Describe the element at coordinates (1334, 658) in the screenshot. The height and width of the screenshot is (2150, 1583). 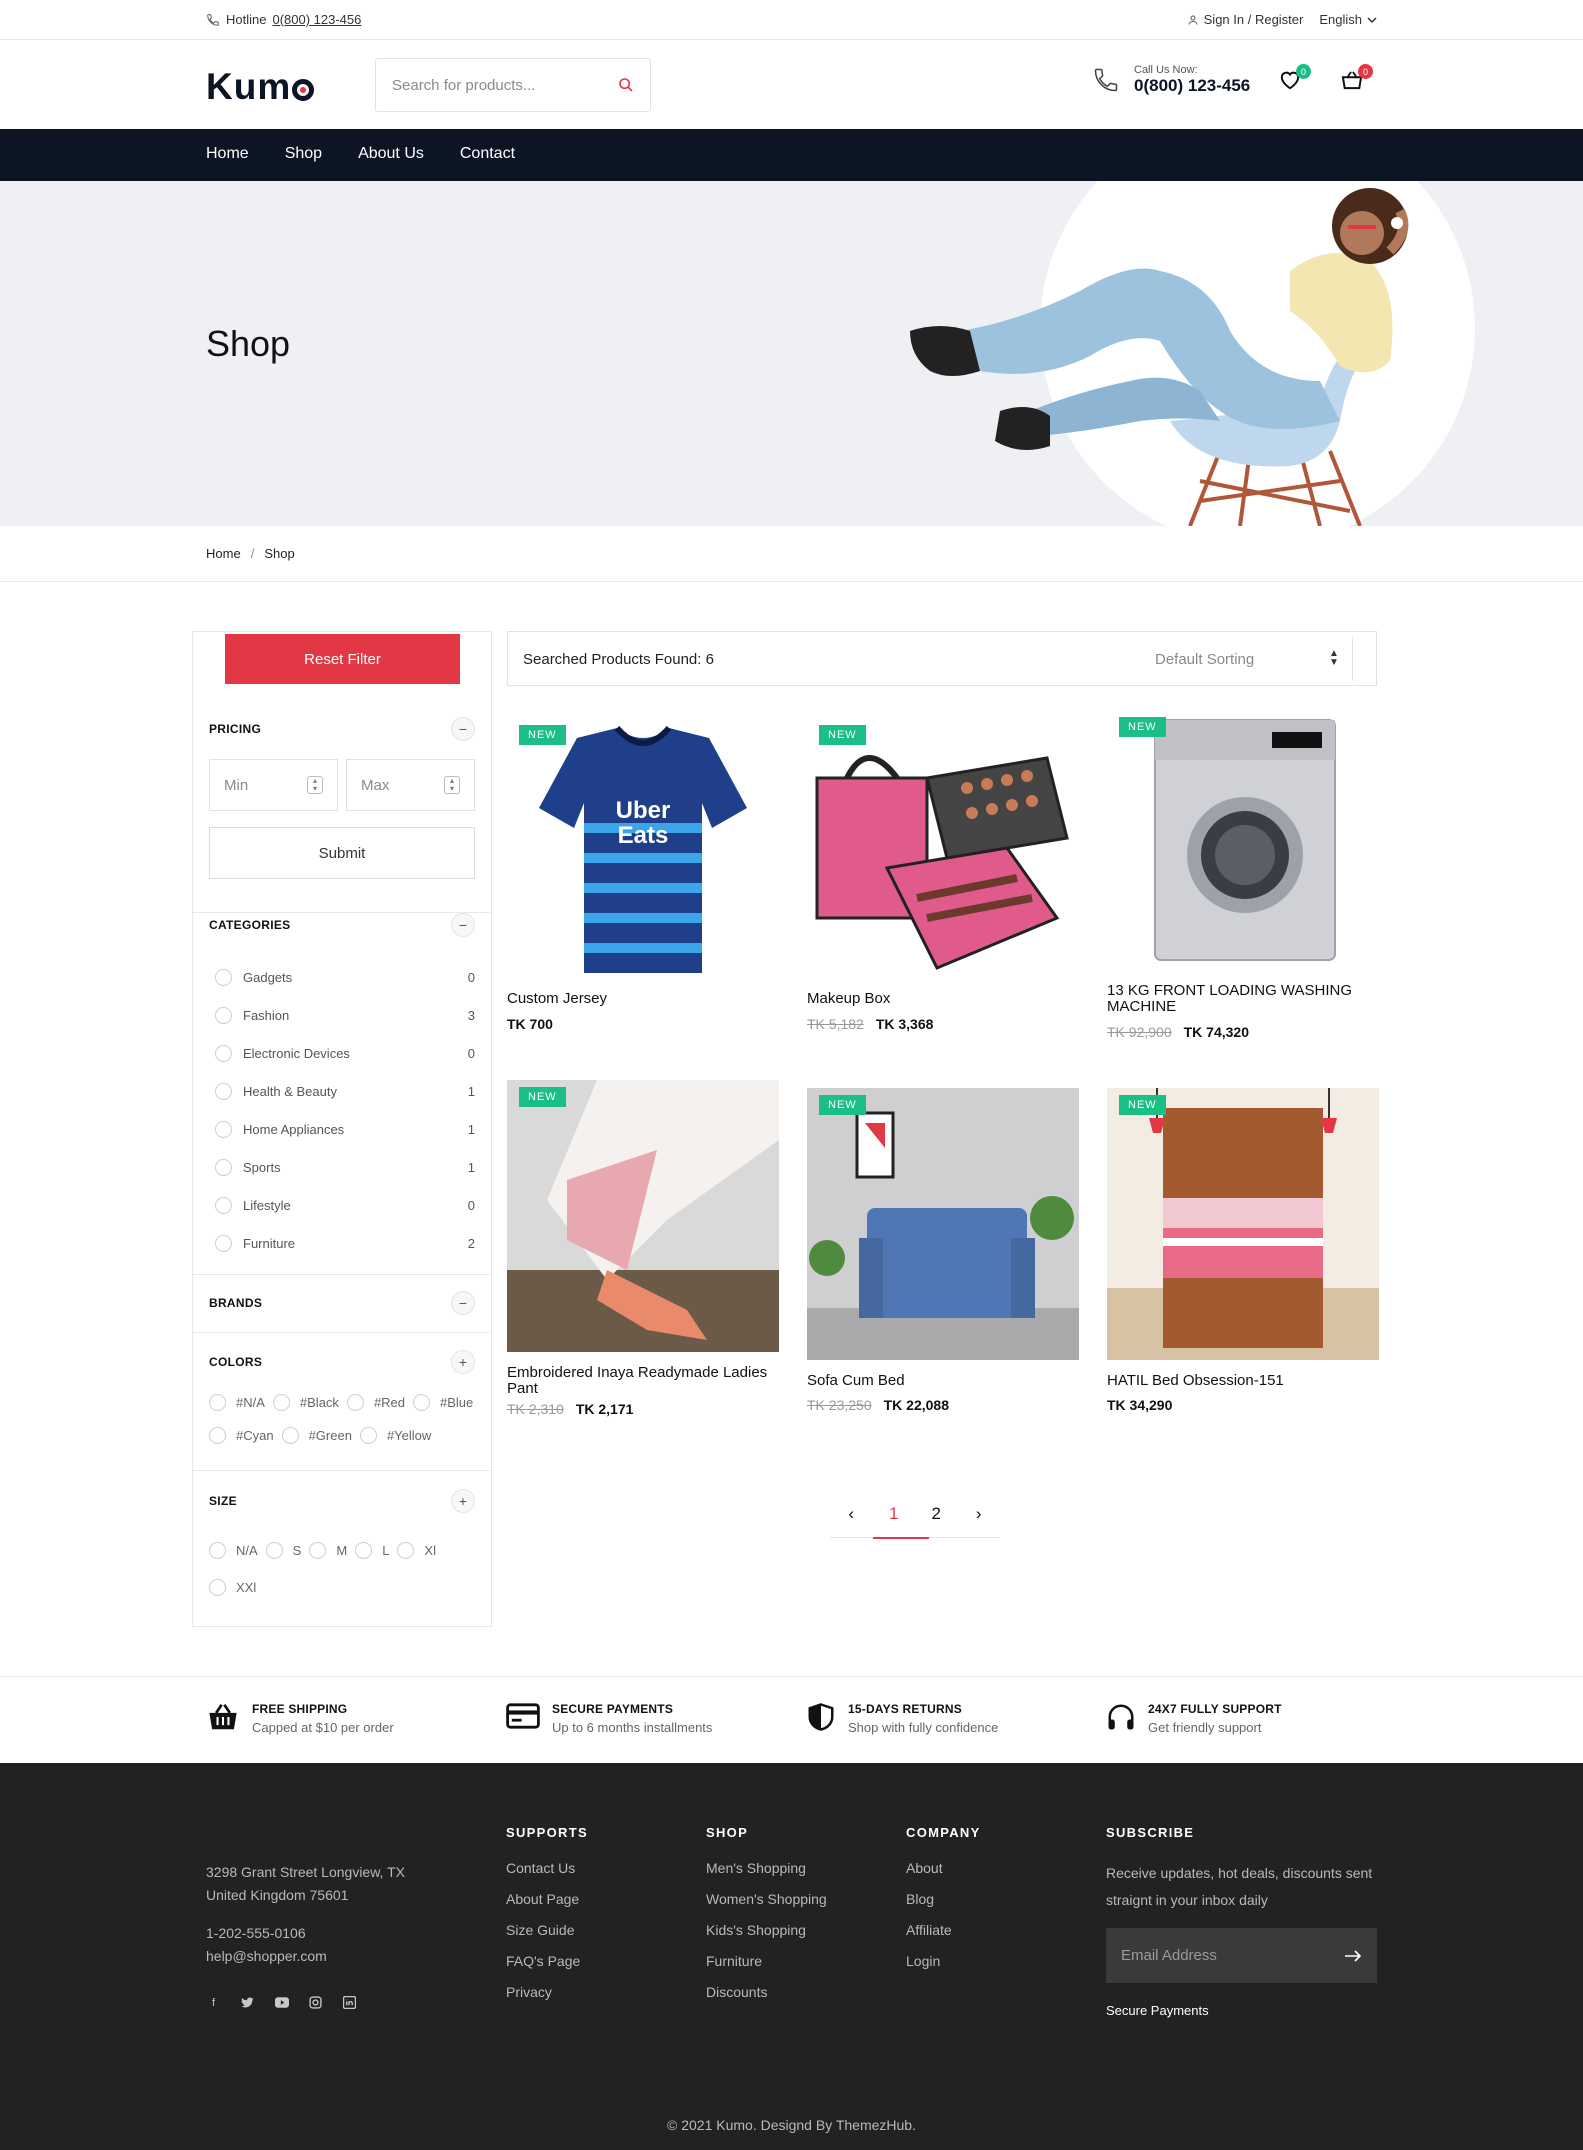
I see `sort-arrows-icon: ▲ ▼` at that location.